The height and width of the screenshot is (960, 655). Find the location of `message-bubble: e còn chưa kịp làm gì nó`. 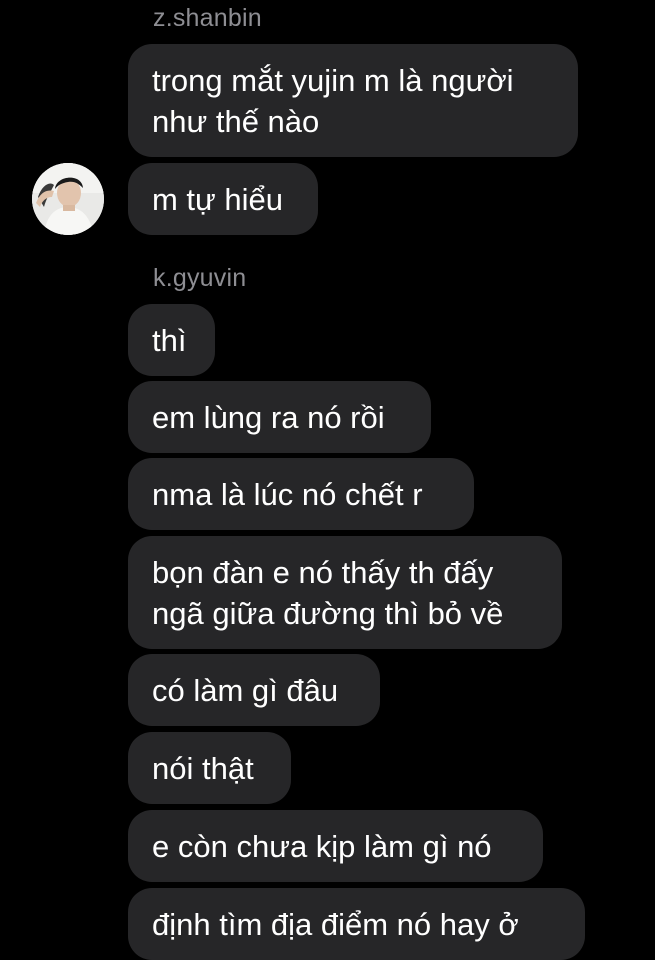

message-bubble: e còn chưa kịp làm gì nó is located at coordinates (335, 846).